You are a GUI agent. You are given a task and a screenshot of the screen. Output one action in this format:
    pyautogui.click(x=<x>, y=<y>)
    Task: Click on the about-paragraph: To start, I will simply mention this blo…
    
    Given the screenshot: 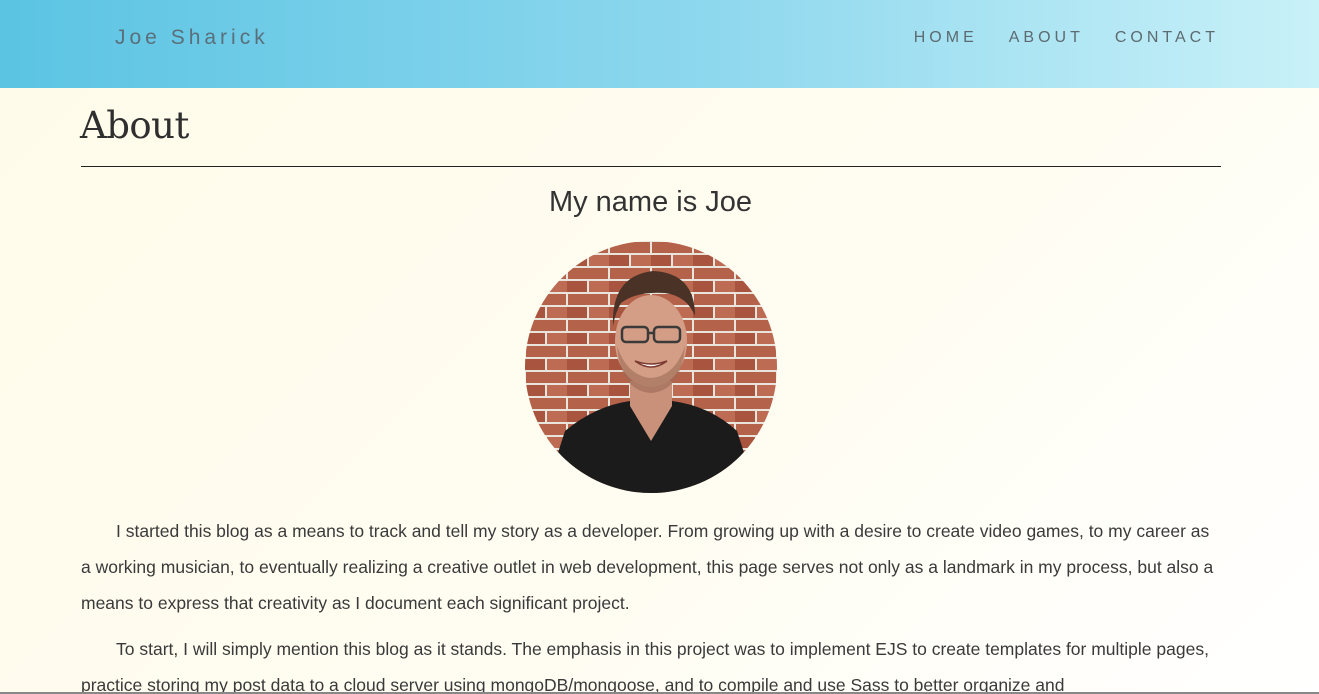 What is the action you would take?
    pyautogui.click(x=645, y=666)
    